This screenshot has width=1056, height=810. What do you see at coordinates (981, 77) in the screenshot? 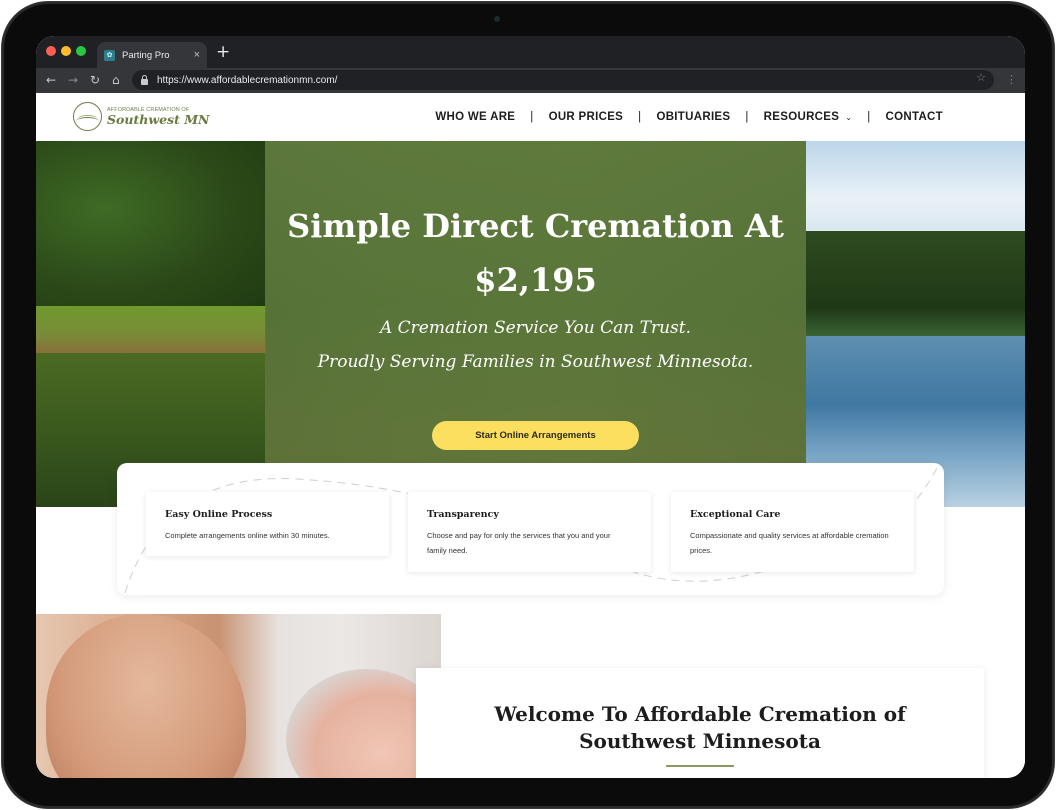
I see `bookmark-star-icon: ☆` at bounding box center [981, 77].